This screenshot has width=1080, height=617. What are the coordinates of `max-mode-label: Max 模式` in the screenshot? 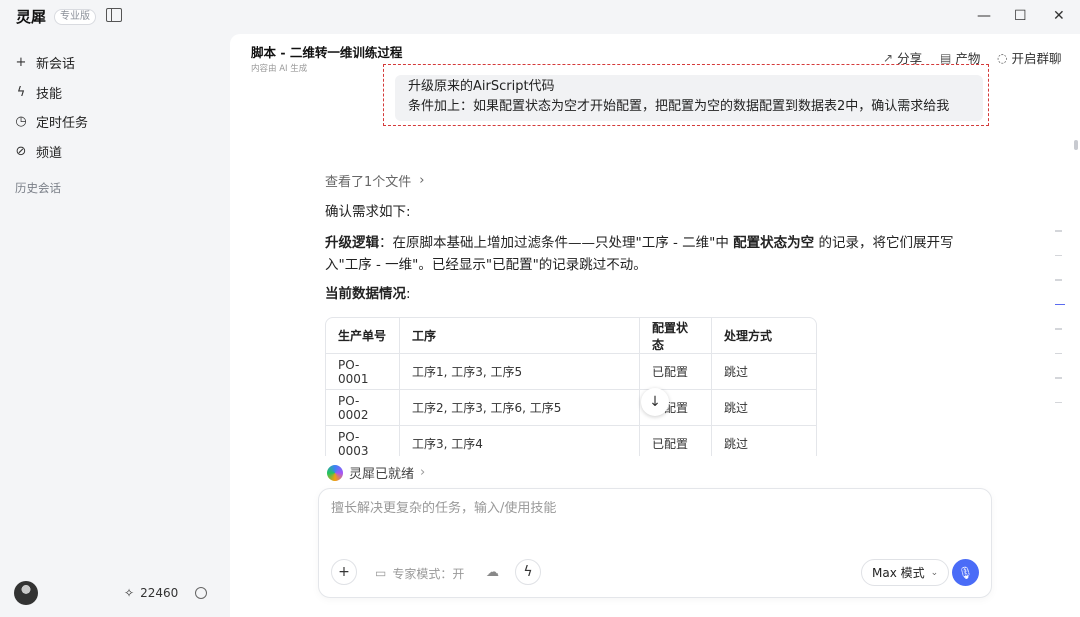 It's located at (898, 573).